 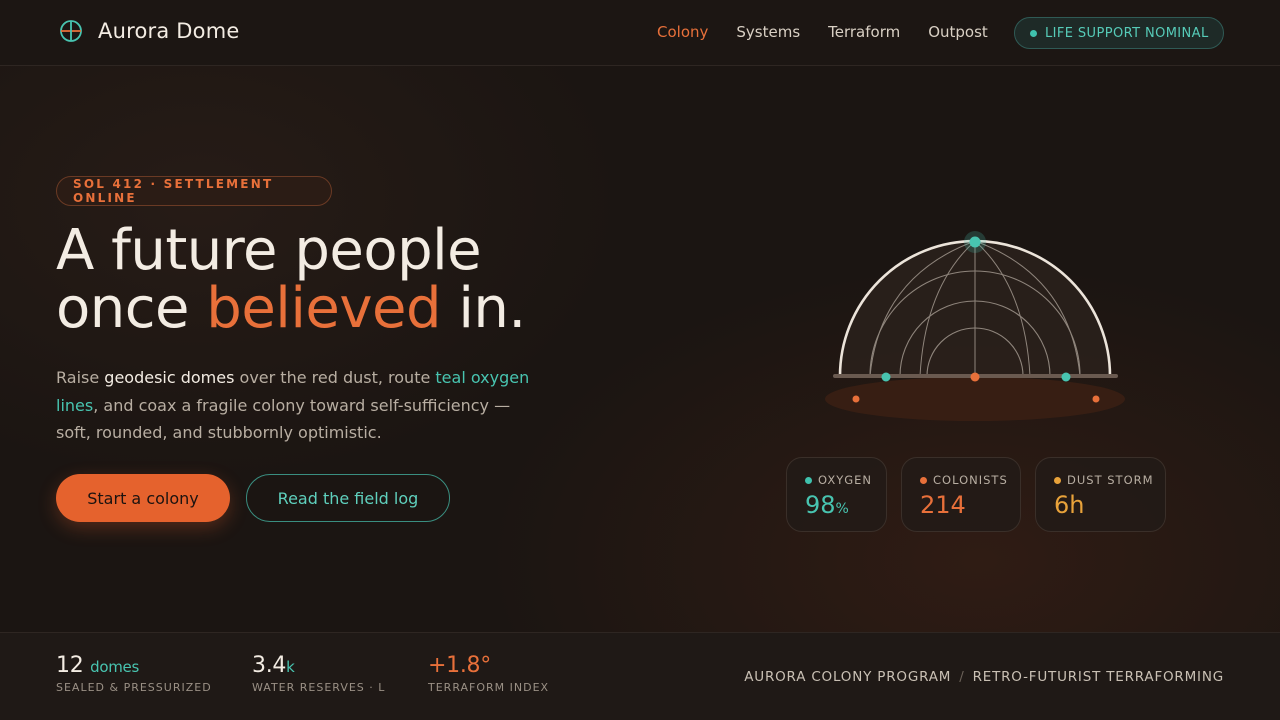 I want to click on colonists-label: COLONISTS, so click(x=970, y=480).